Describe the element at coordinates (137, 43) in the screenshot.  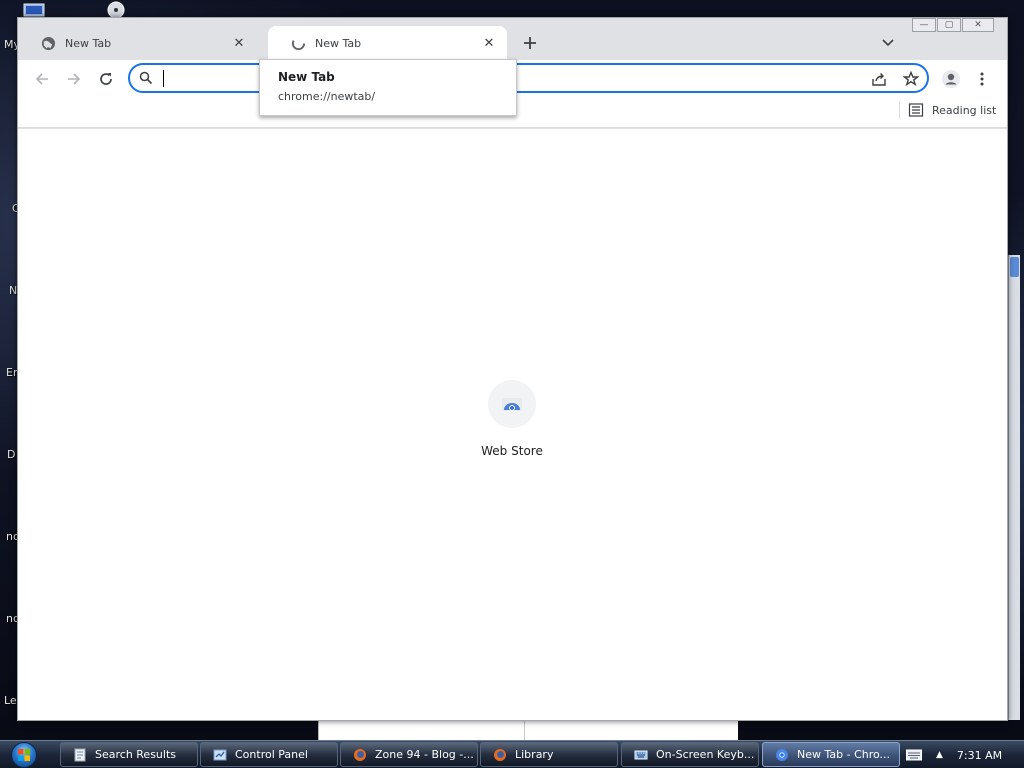
I see `tab-new-tab-1: New Tab ✕` at that location.